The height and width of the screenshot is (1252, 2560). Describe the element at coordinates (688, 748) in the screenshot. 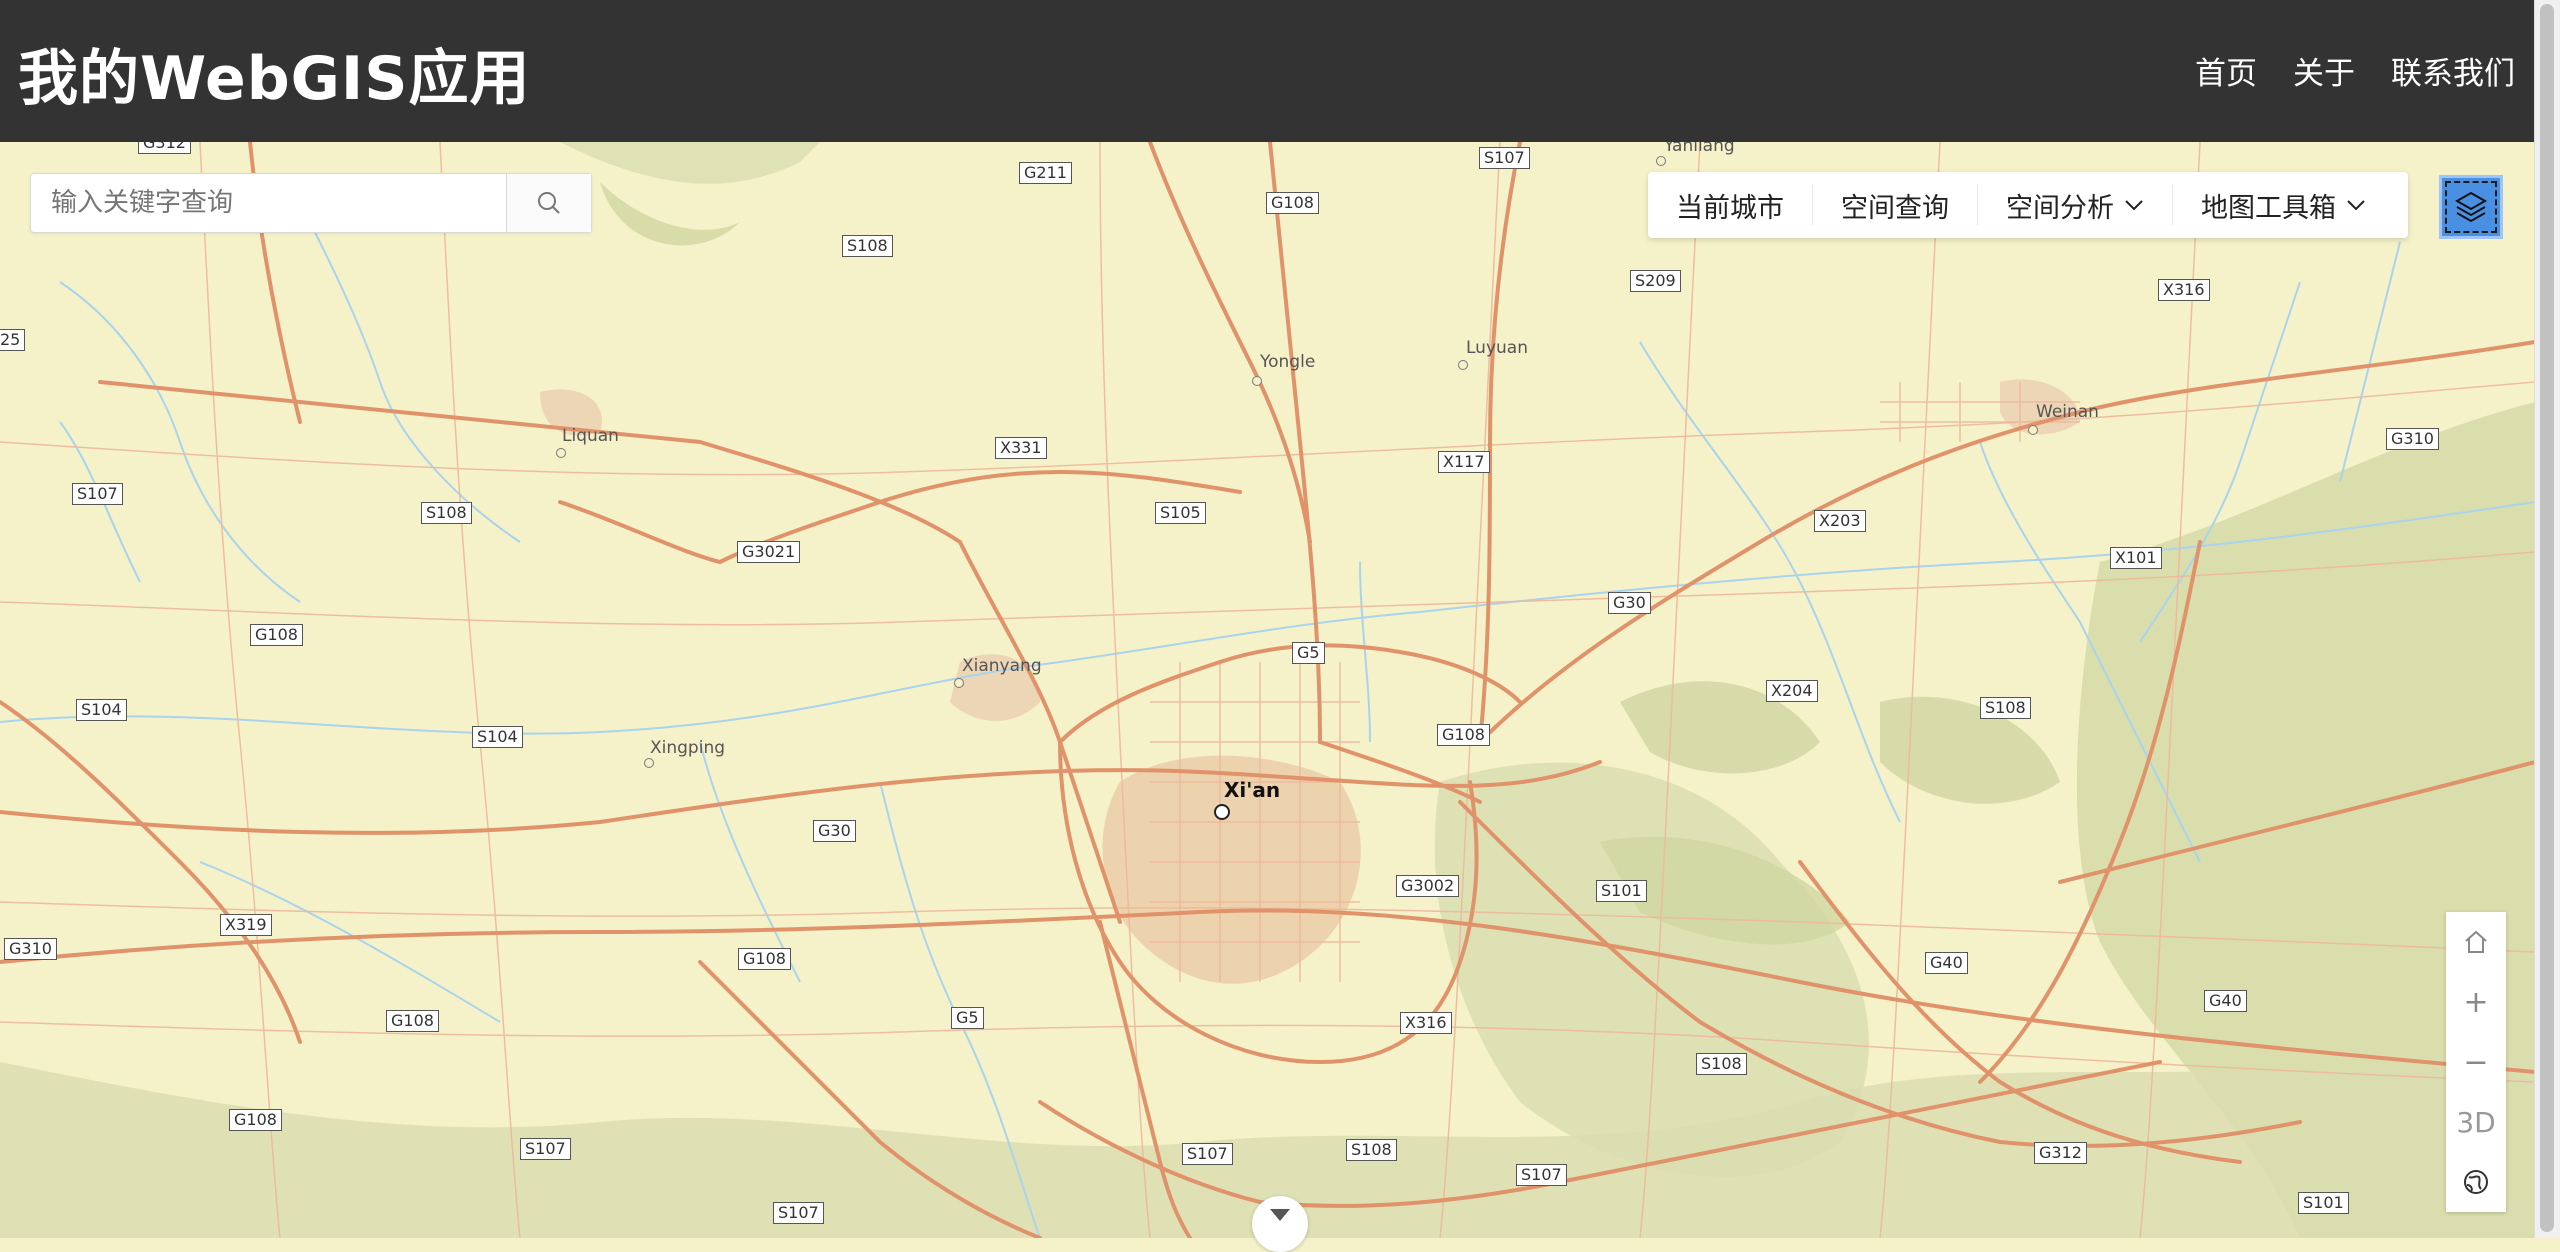

I see `town-label: Xingping` at that location.